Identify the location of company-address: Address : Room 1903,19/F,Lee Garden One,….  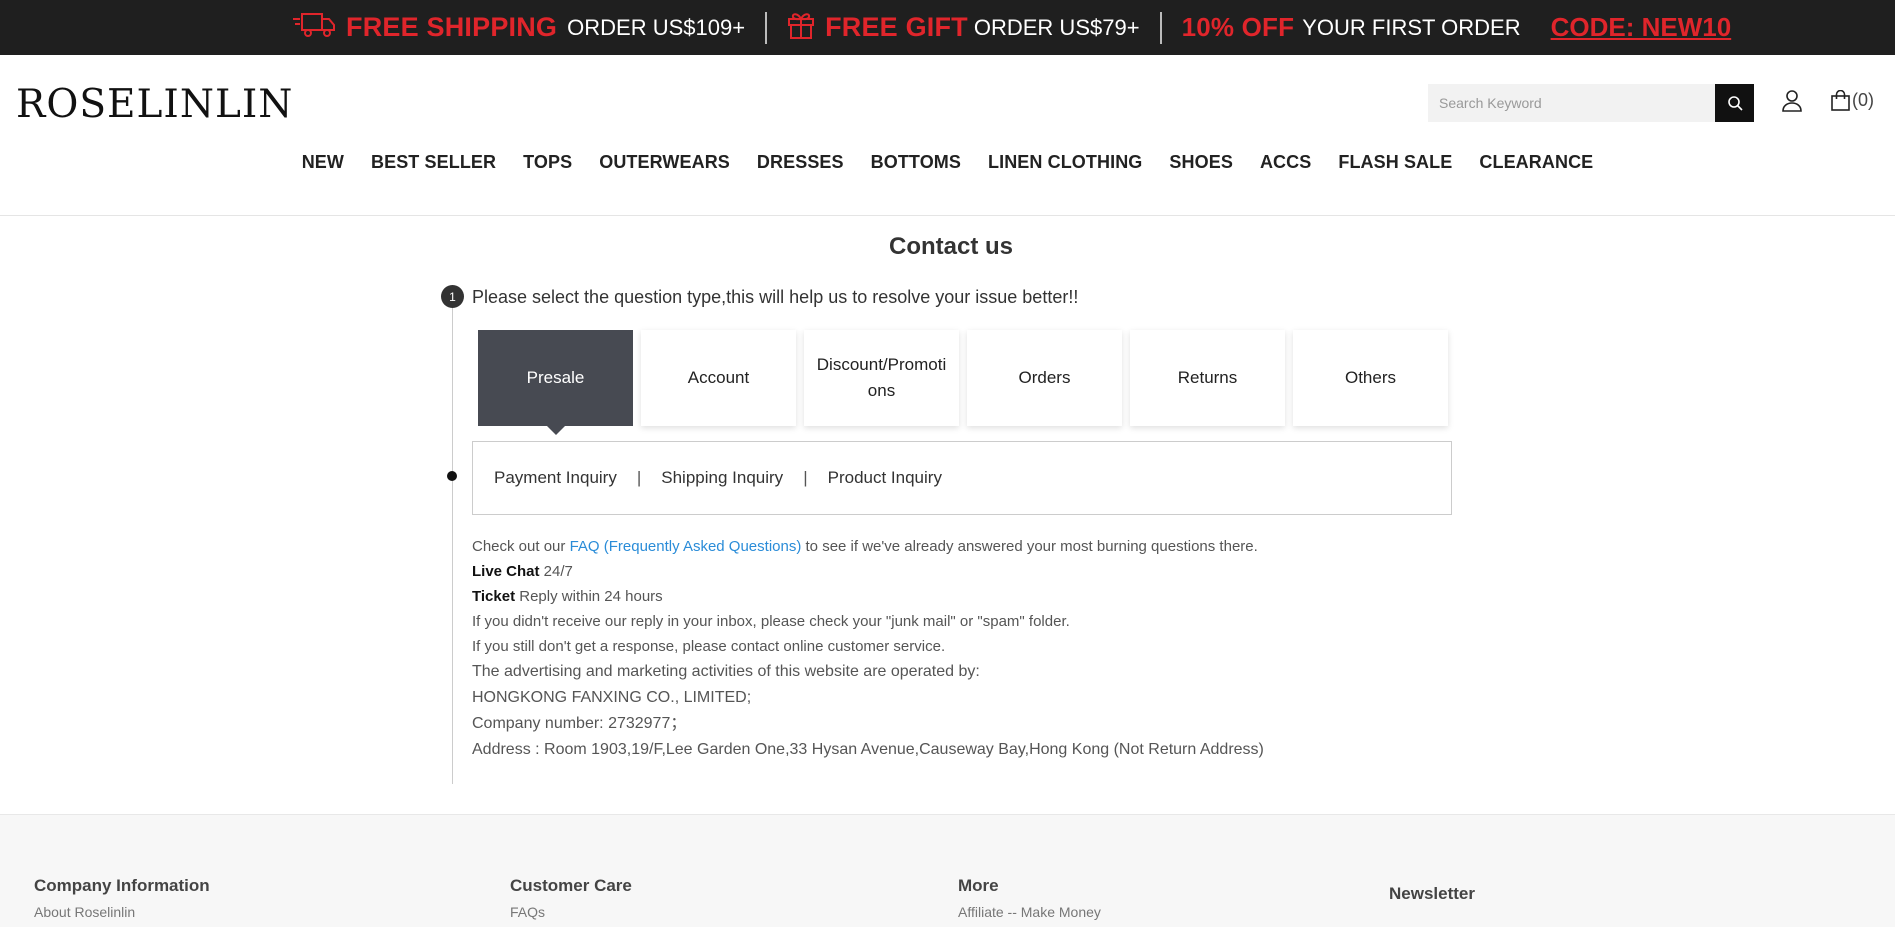
(868, 749).